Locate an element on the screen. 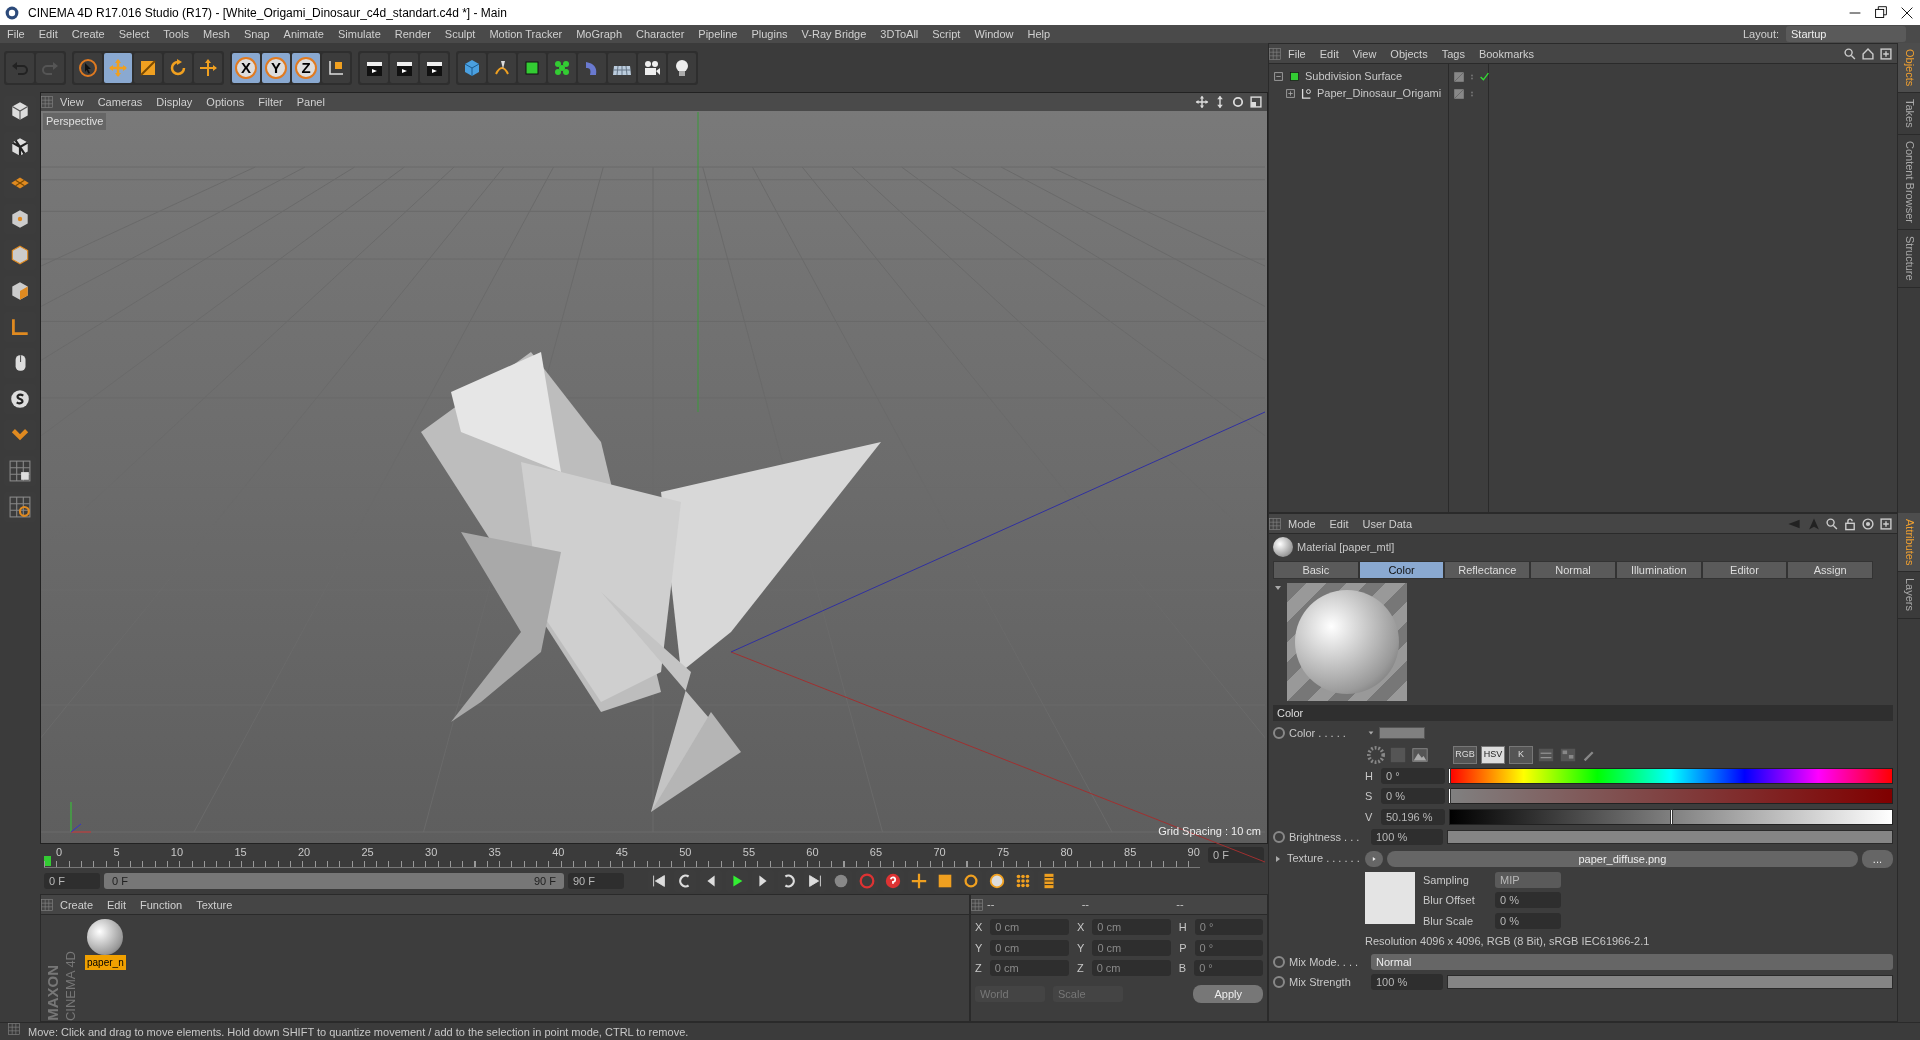 Image resolution: width=1920 pixels, height=1040 pixels. collapse-icon is located at coordinates (1278, 76).